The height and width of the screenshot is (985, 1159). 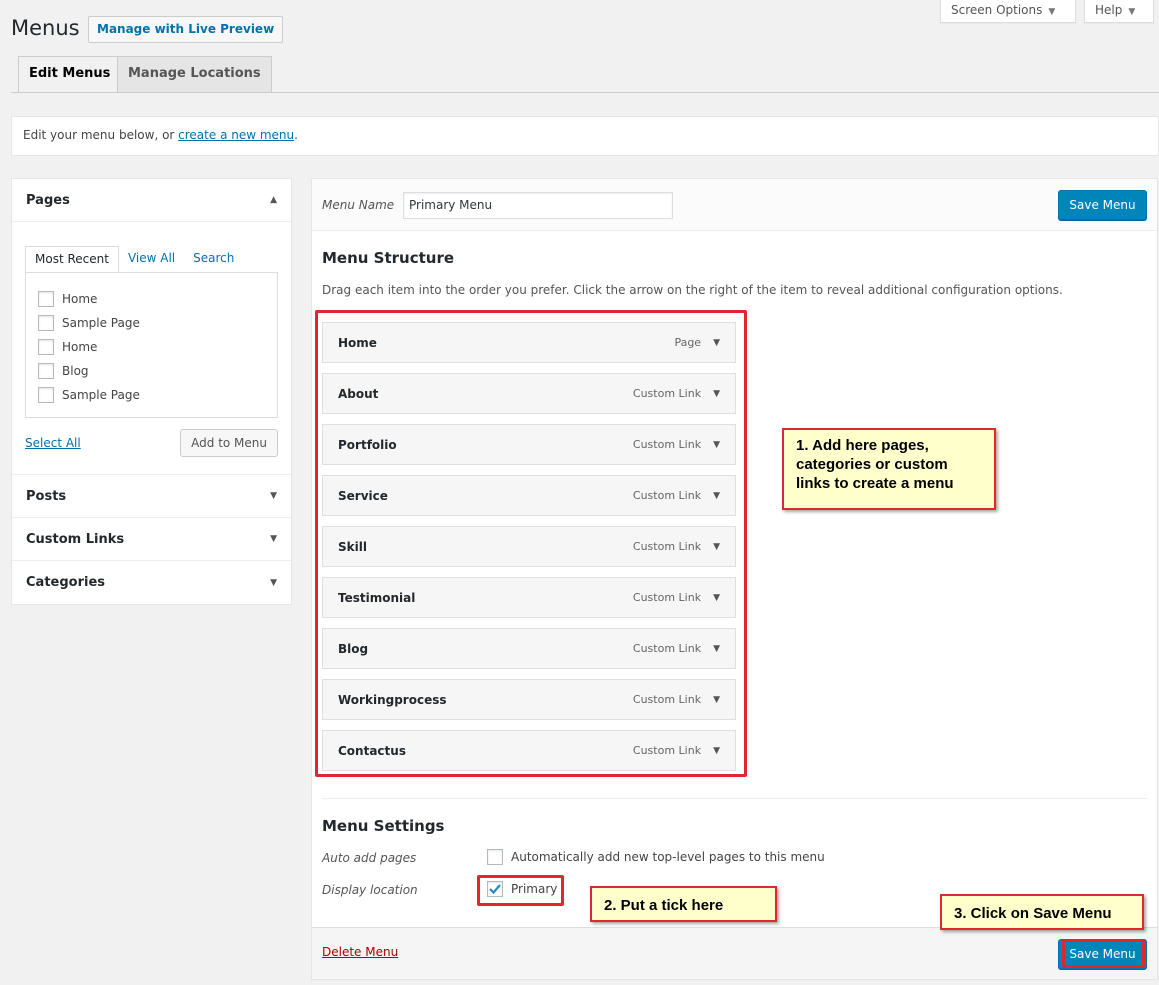 What do you see at coordinates (151, 539) in the screenshot?
I see `accordion-custom-links-header: Custom Links ▼` at bounding box center [151, 539].